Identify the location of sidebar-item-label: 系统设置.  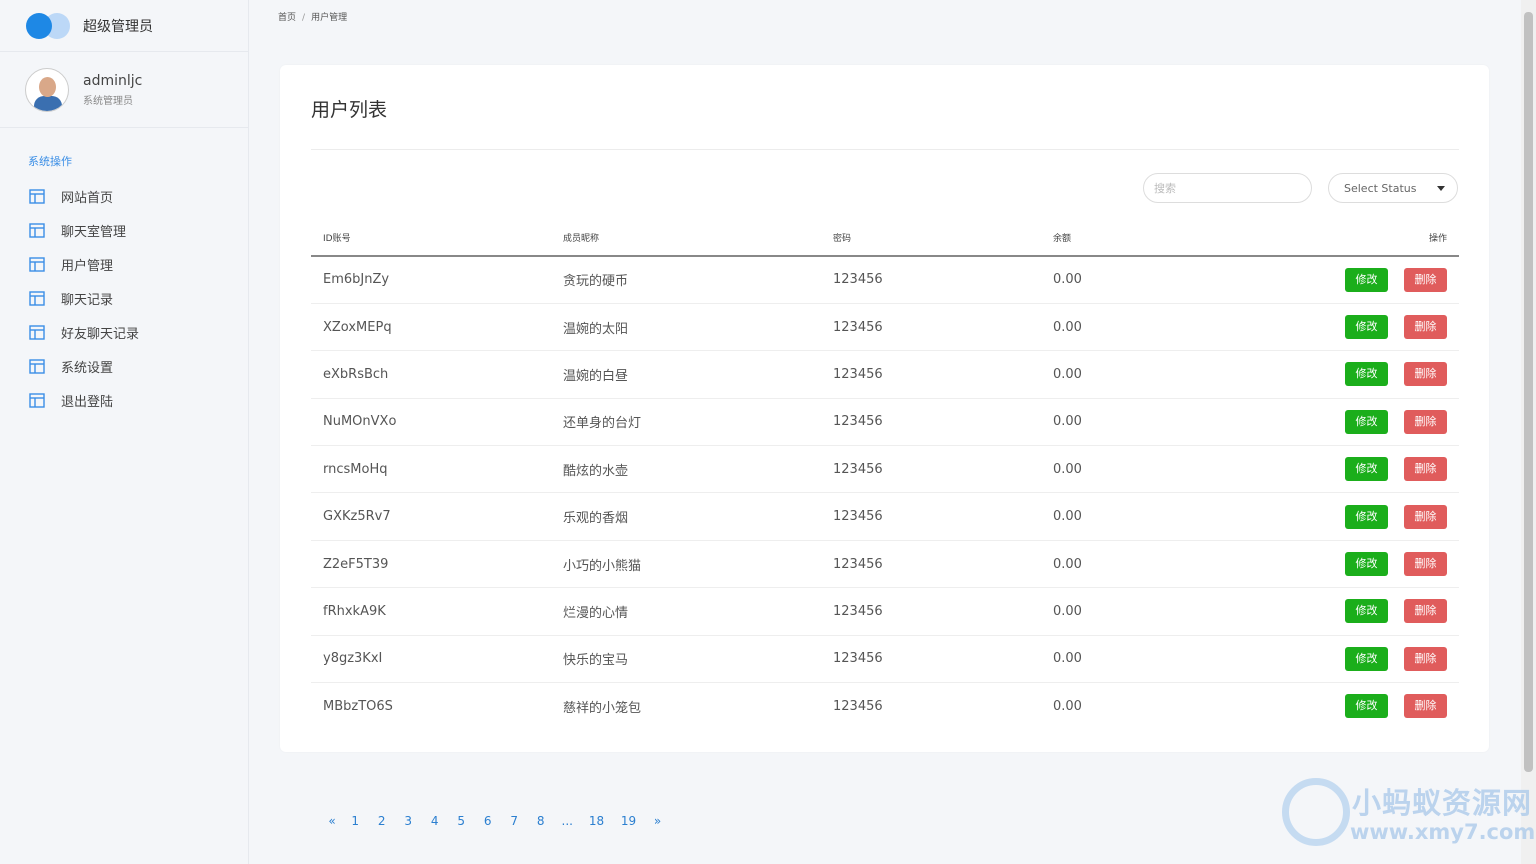
(87, 368).